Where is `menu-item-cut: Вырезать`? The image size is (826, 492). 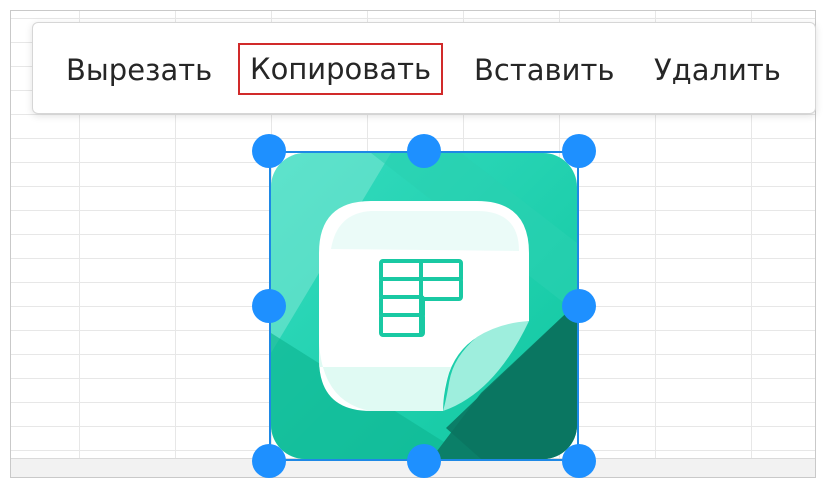 menu-item-cut: Вырезать is located at coordinates (139, 70).